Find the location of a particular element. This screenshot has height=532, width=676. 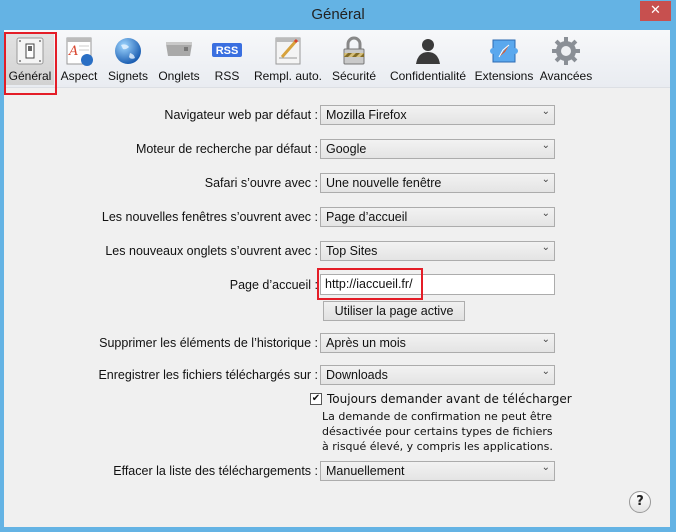

tab-avancees-label: Avancées is located at coordinates (566, 76).